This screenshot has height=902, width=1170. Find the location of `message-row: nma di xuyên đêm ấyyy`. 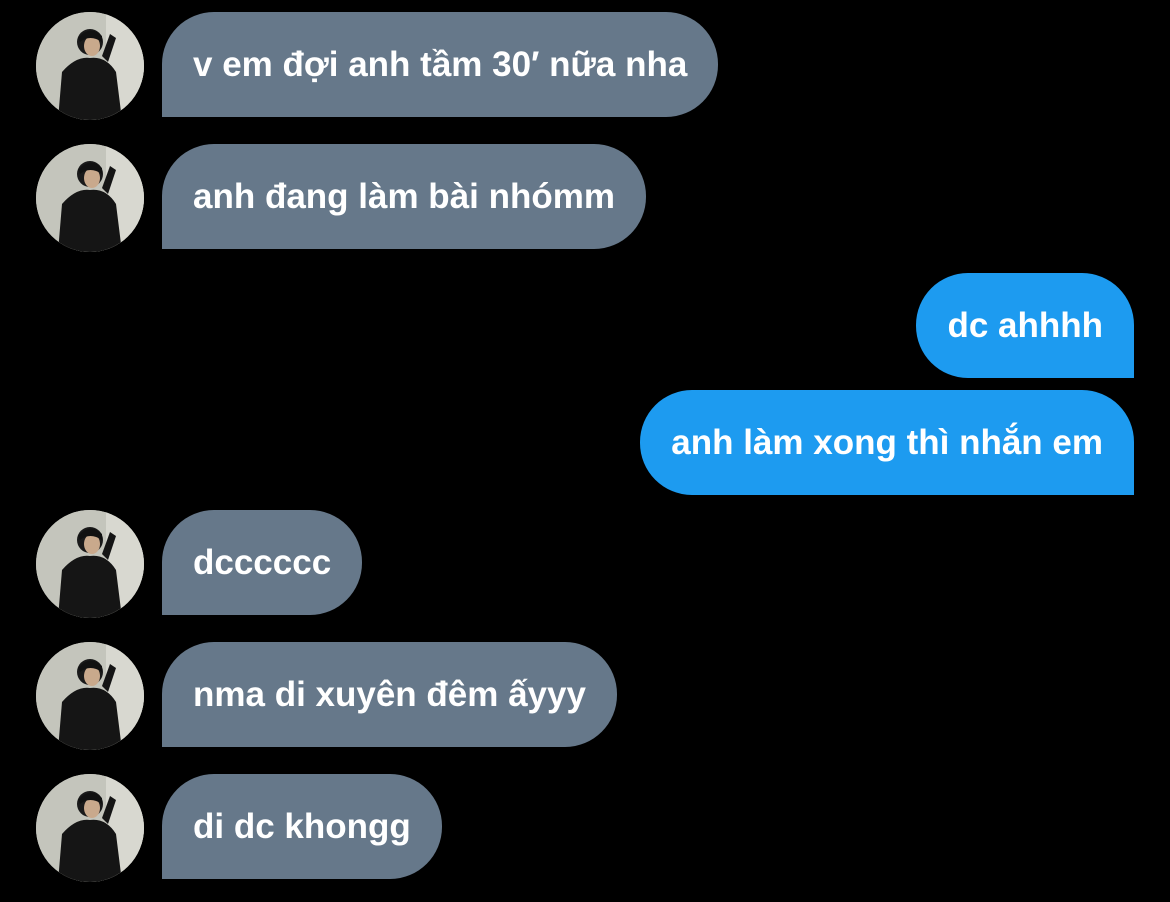

message-row: nma di xuyên đêm ấyyy is located at coordinates (585, 696).